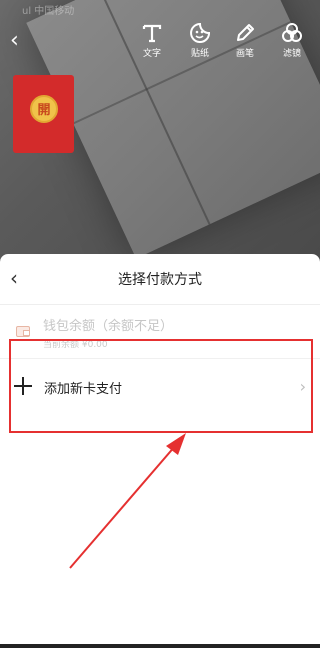  I want to click on text-icon, so click(152, 33).